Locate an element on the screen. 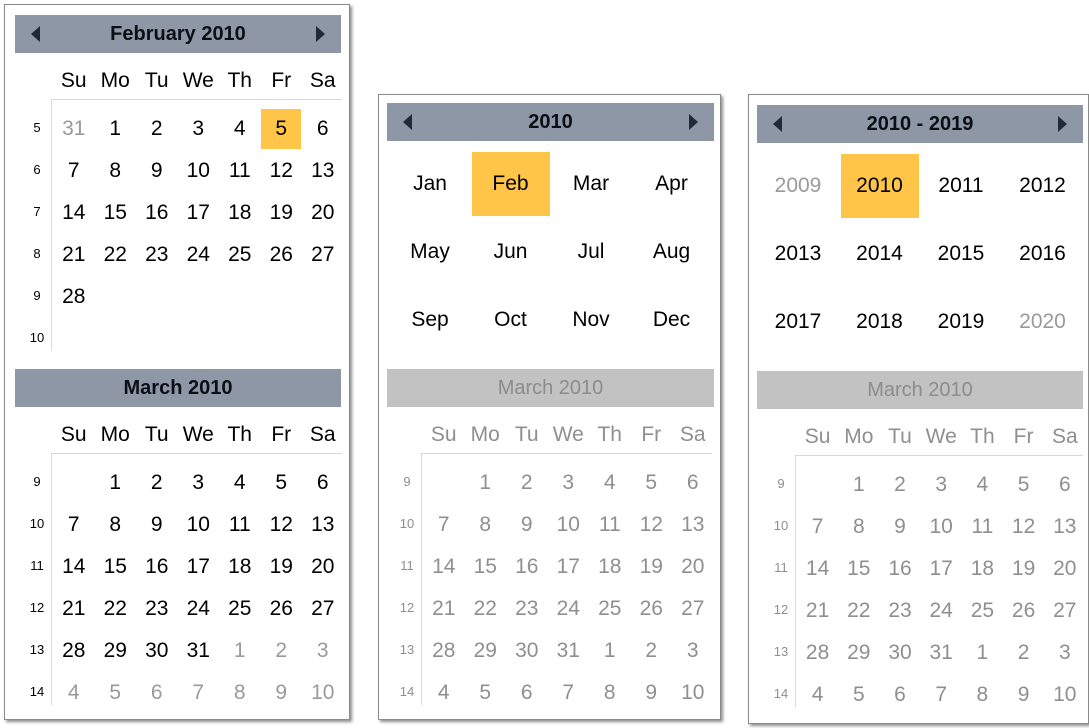  year-title: 2010 is located at coordinates (550, 122).